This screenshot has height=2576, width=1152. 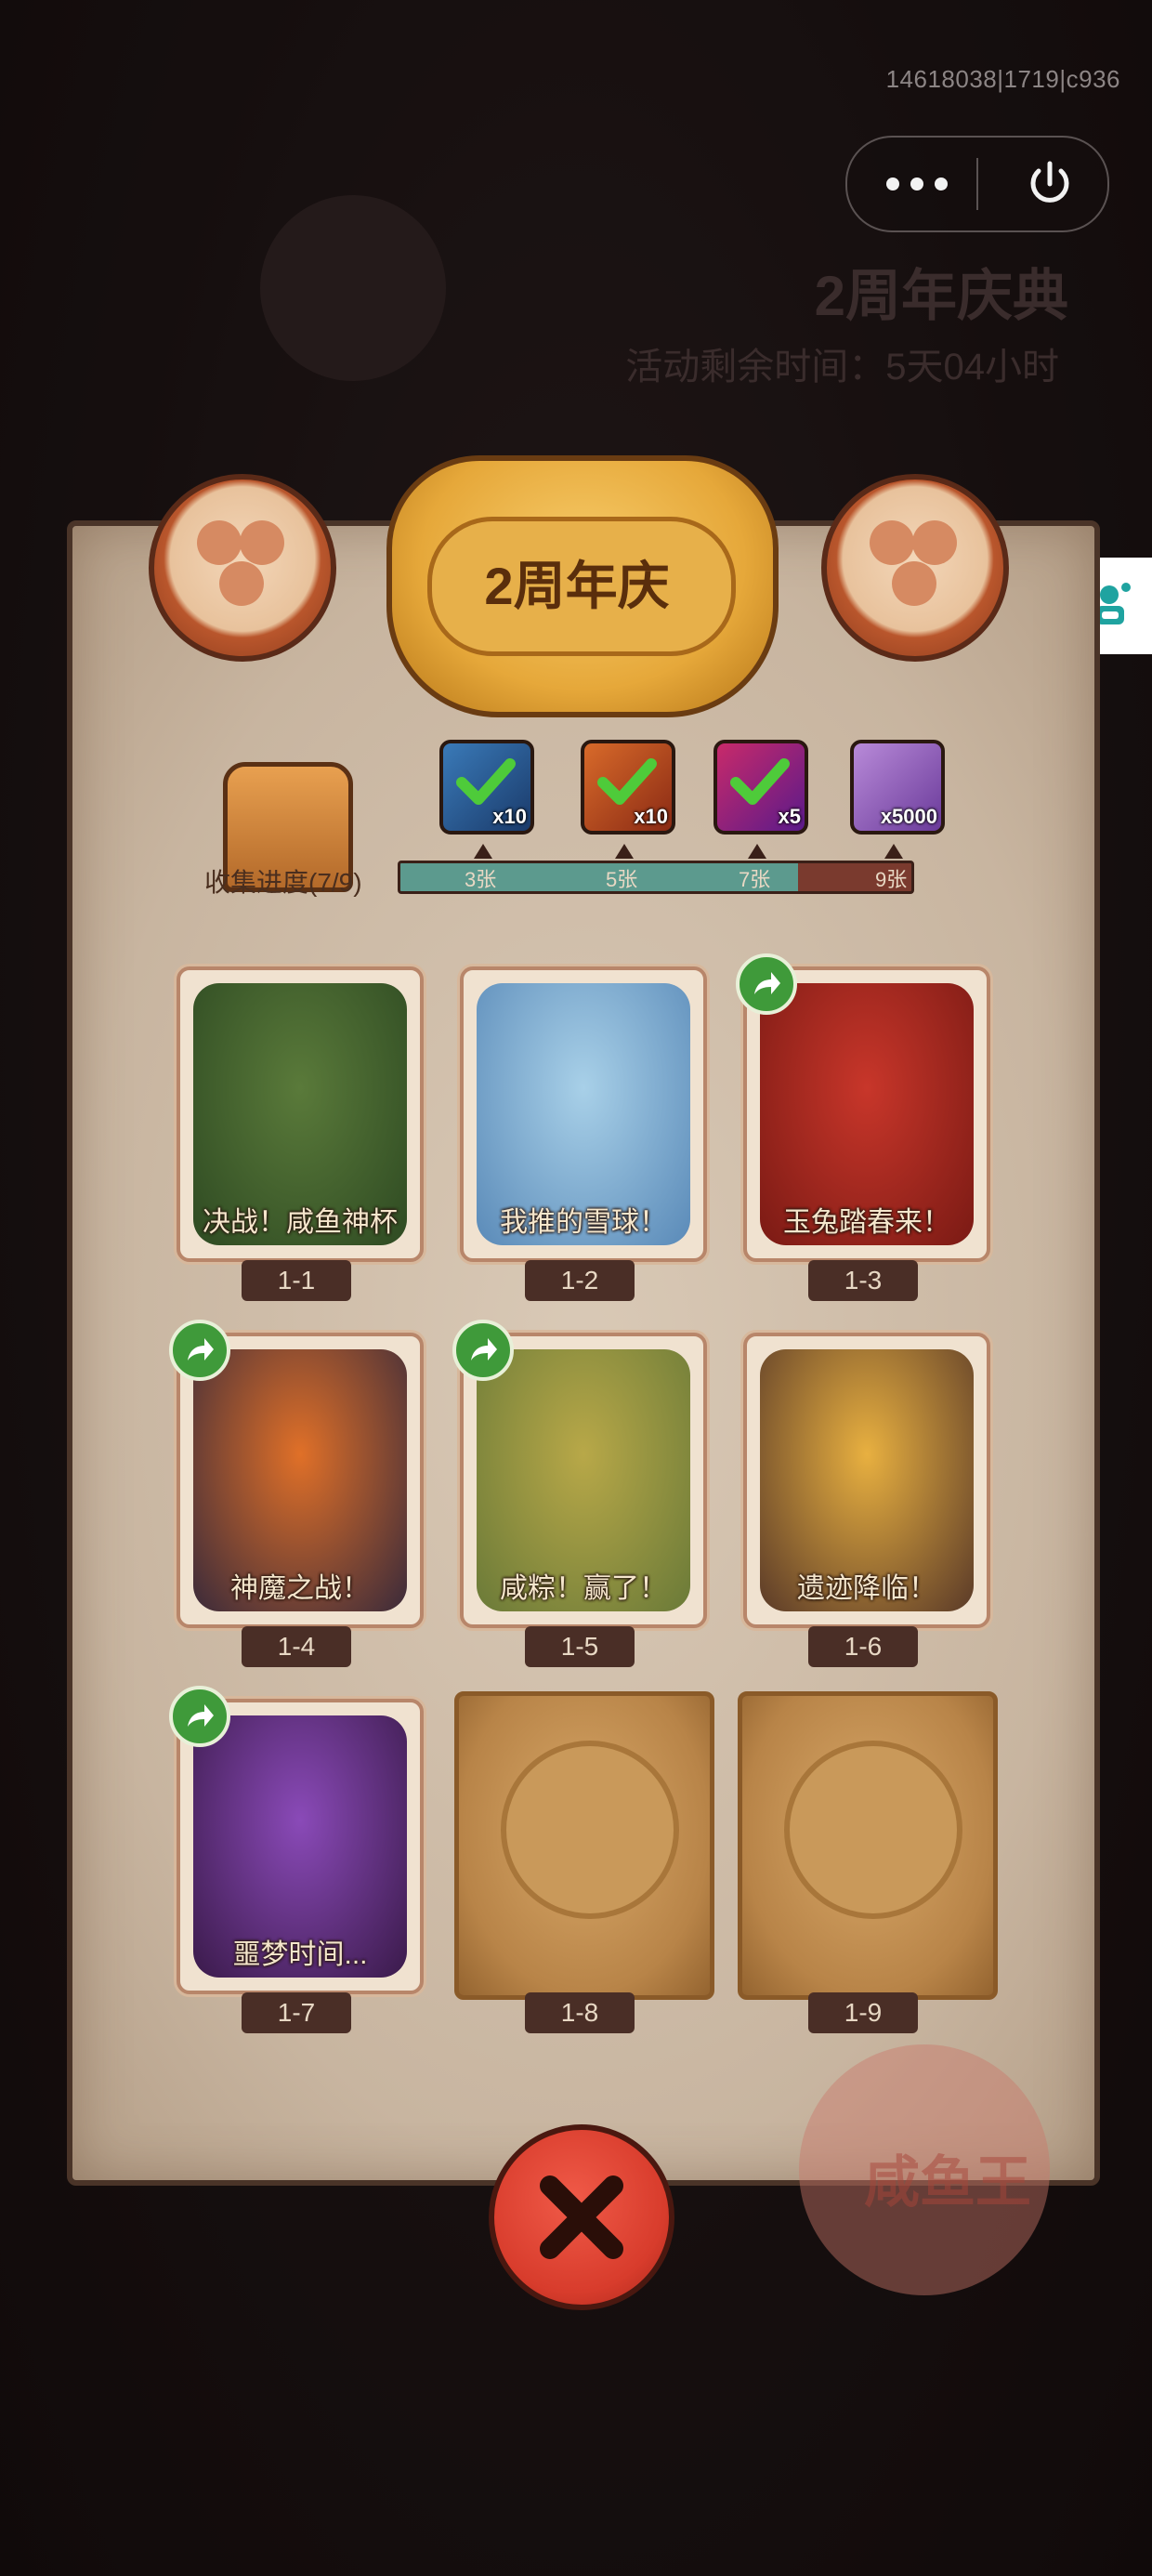 What do you see at coordinates (580, 1646) in the screenshot?
I see `card-number-label: 1-5` at bounding box center [580, 1646].